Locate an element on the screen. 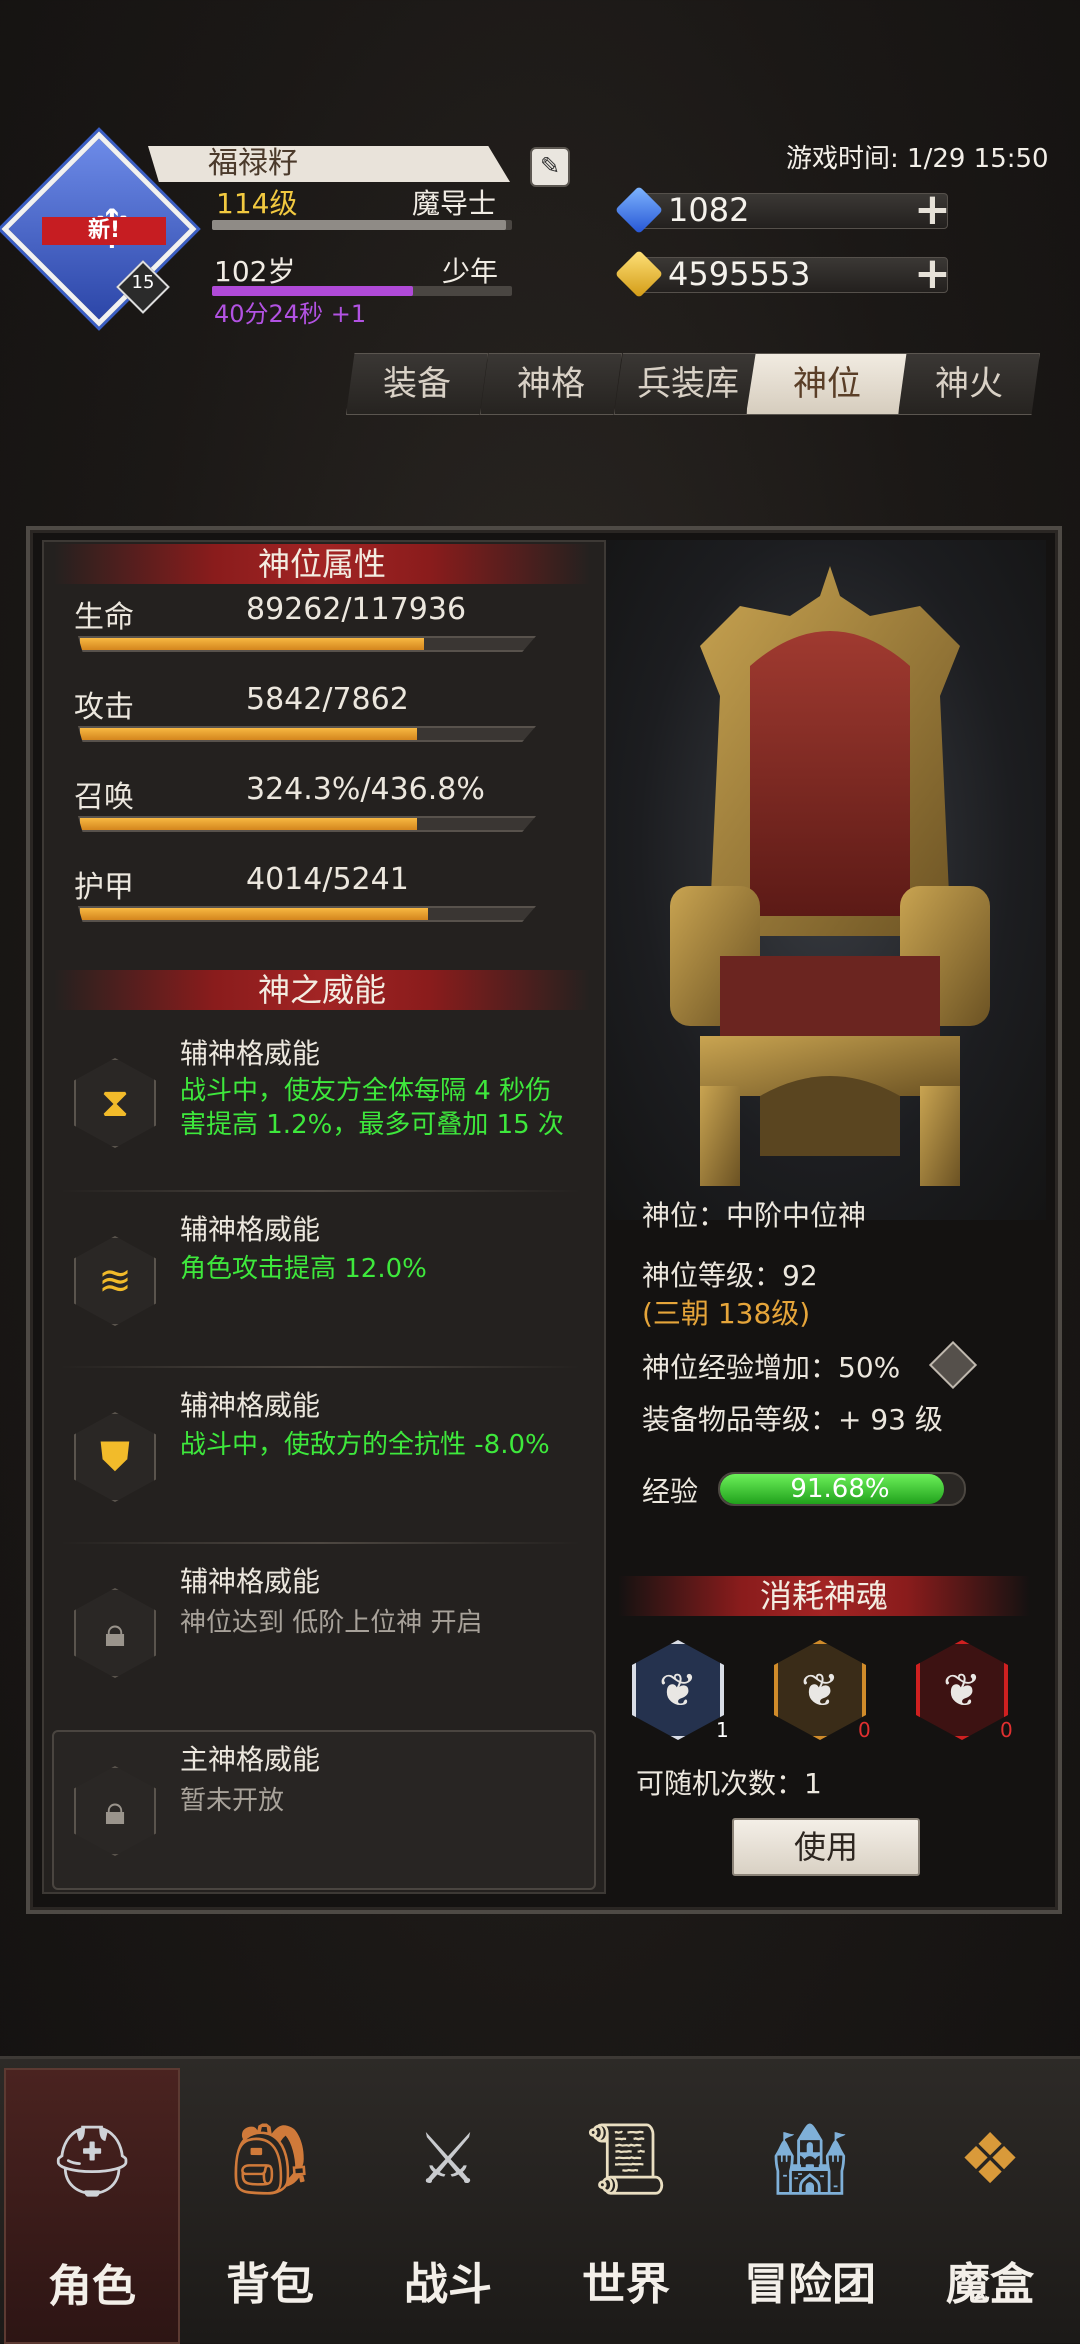  exp-label: 经验 is located at coordinates (670, 1491).